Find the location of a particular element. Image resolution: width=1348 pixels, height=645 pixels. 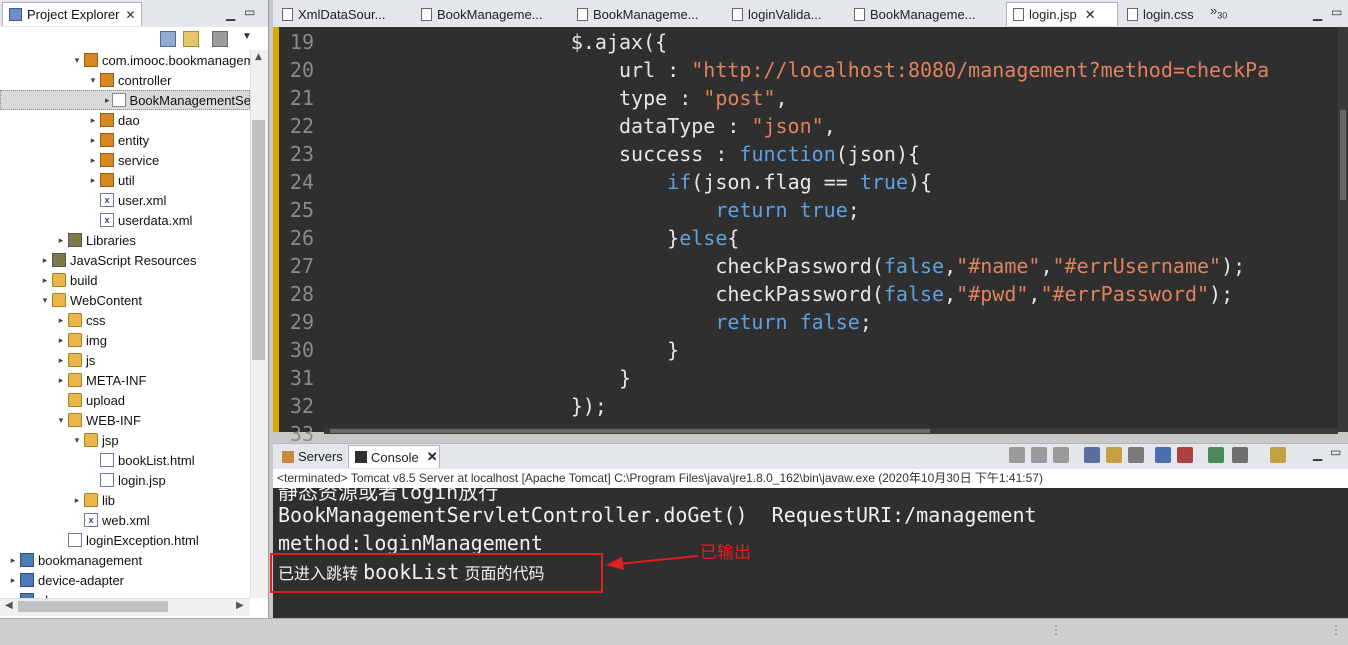

scroll-right-icon: ▶ is located at coordinates (240, 605).